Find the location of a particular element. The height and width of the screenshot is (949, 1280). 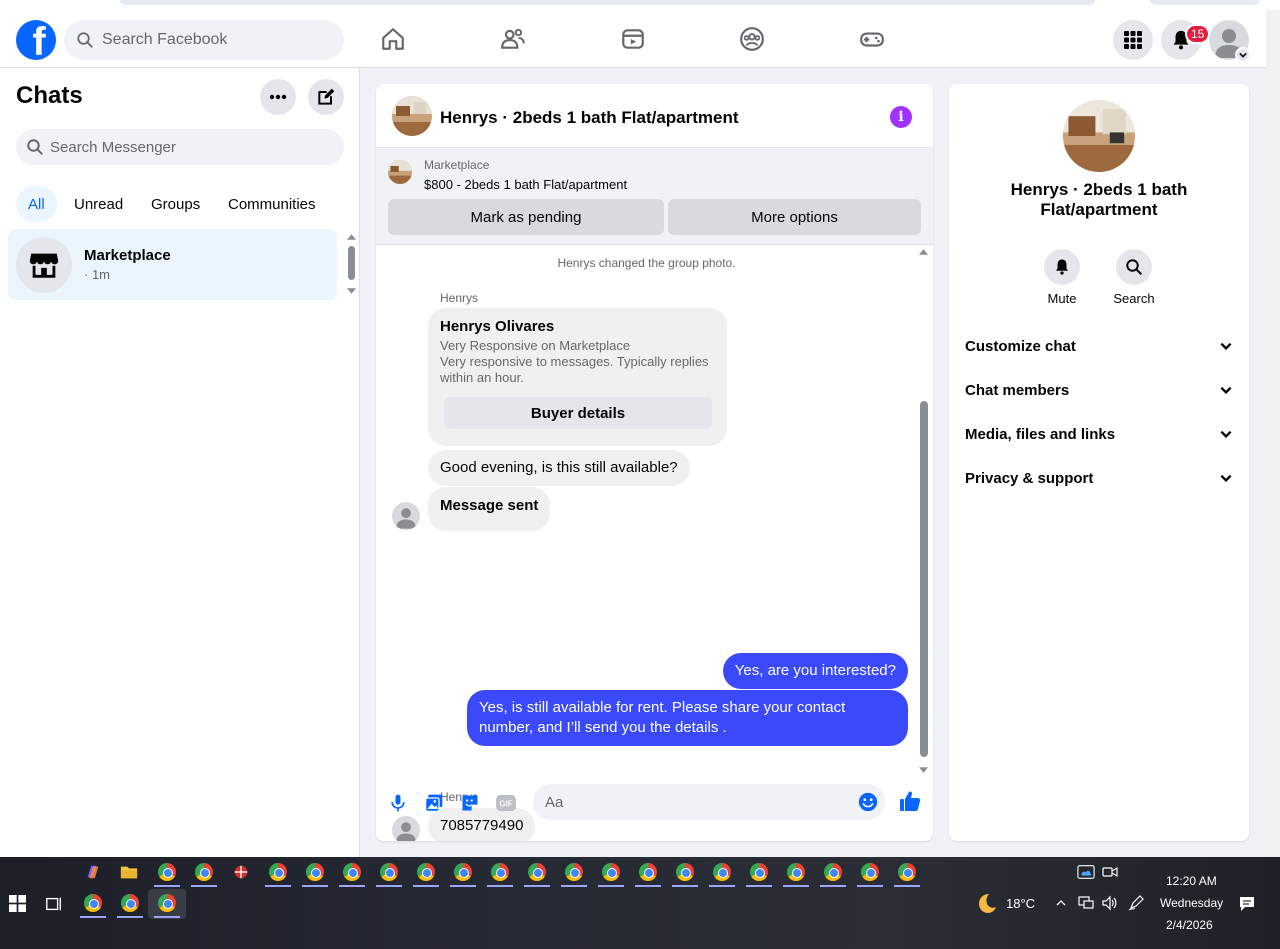

weather-temperature: 18°C is located at coordinates (1020, 903).